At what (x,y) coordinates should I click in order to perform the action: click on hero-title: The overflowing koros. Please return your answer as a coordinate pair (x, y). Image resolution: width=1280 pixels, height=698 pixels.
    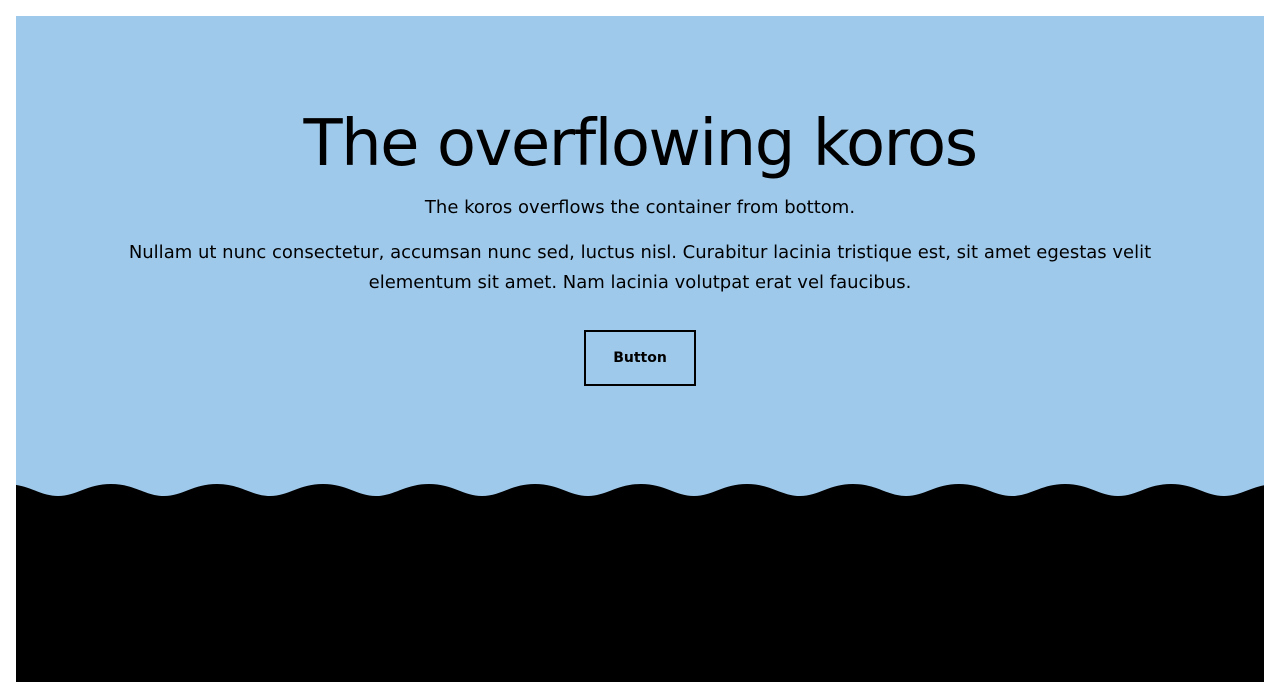
    Looking at the image, I should click on (640, 144).